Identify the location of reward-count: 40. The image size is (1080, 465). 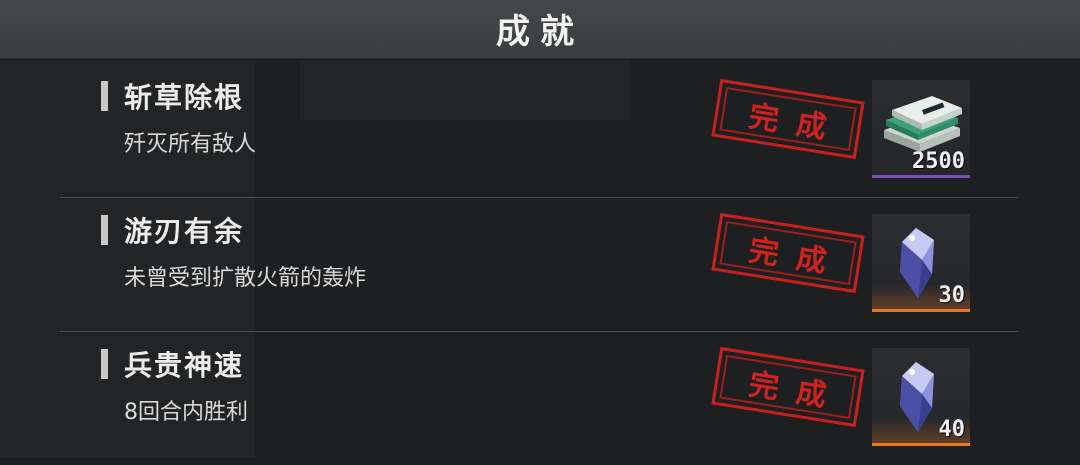
(952, 429).